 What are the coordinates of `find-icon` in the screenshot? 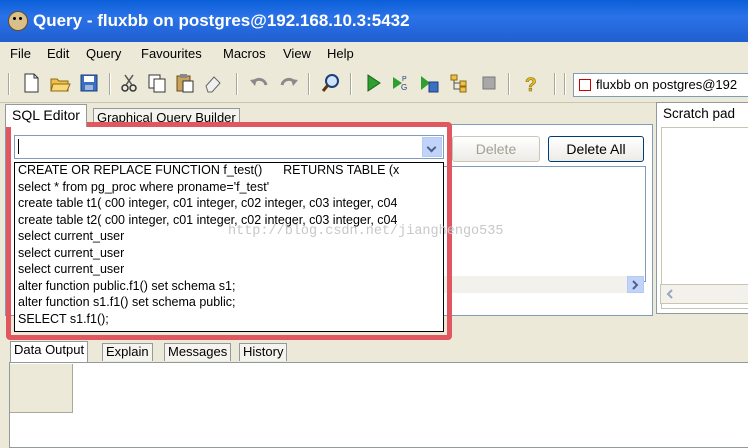 It's located at (331, 83).